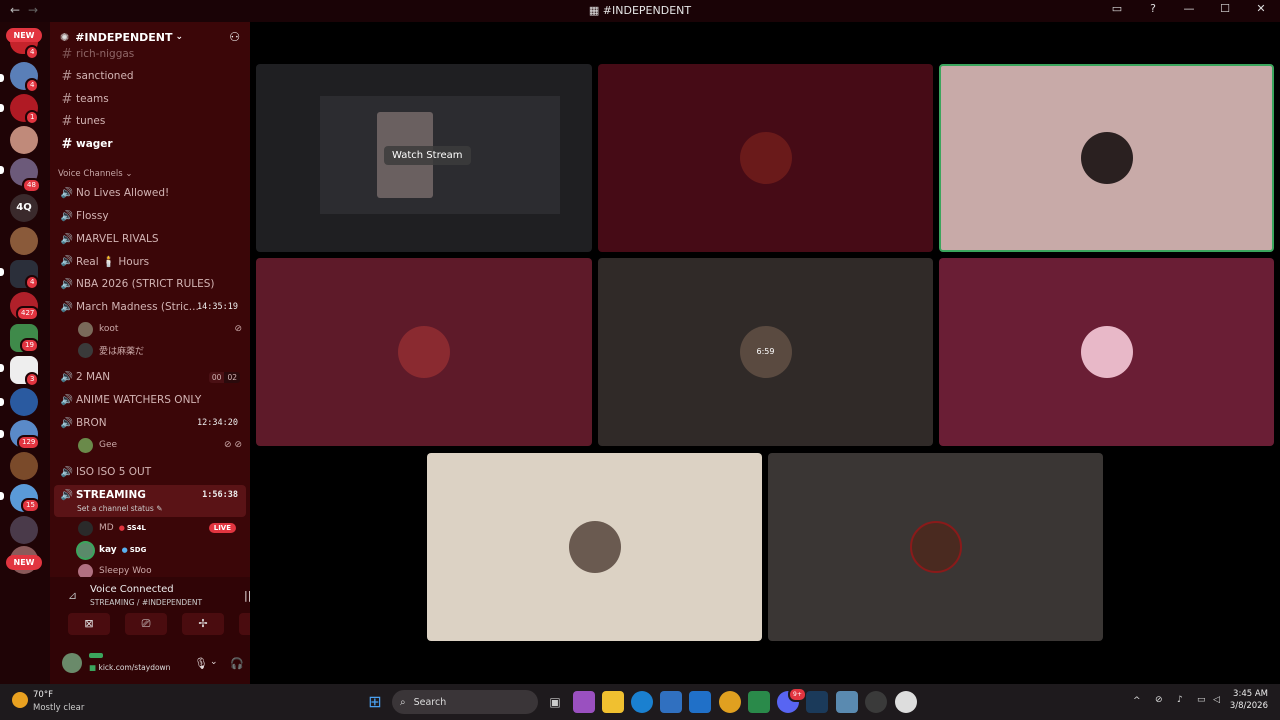 The width and height of the screenshot is (1280, 720). What do you see at coordinates (24, 208) in the screenshot?
I see `server-4q: 4Q` at bounding box center [24, 208].